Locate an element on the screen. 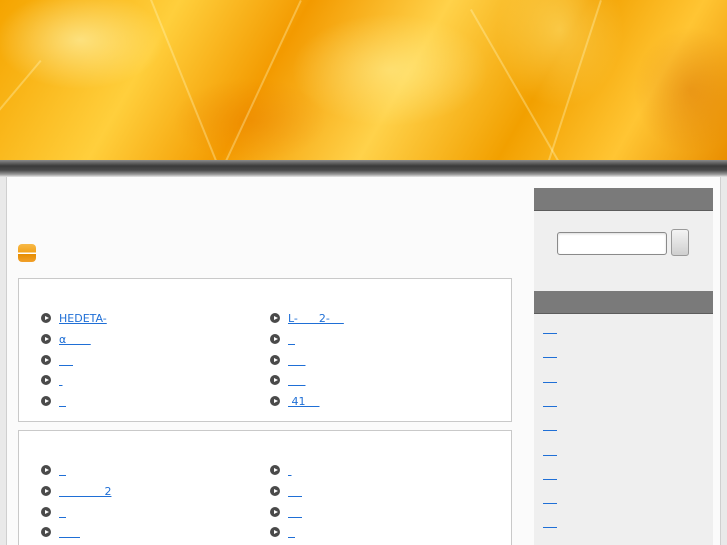  list-item: 41 is located at coordinates (294, 401).